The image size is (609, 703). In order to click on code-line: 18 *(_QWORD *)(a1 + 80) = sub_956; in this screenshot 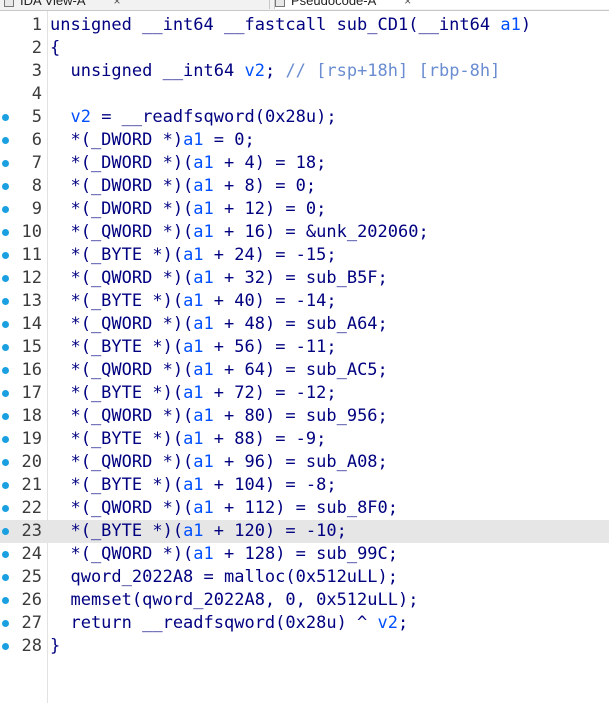, I will do `click(304, 416)`.